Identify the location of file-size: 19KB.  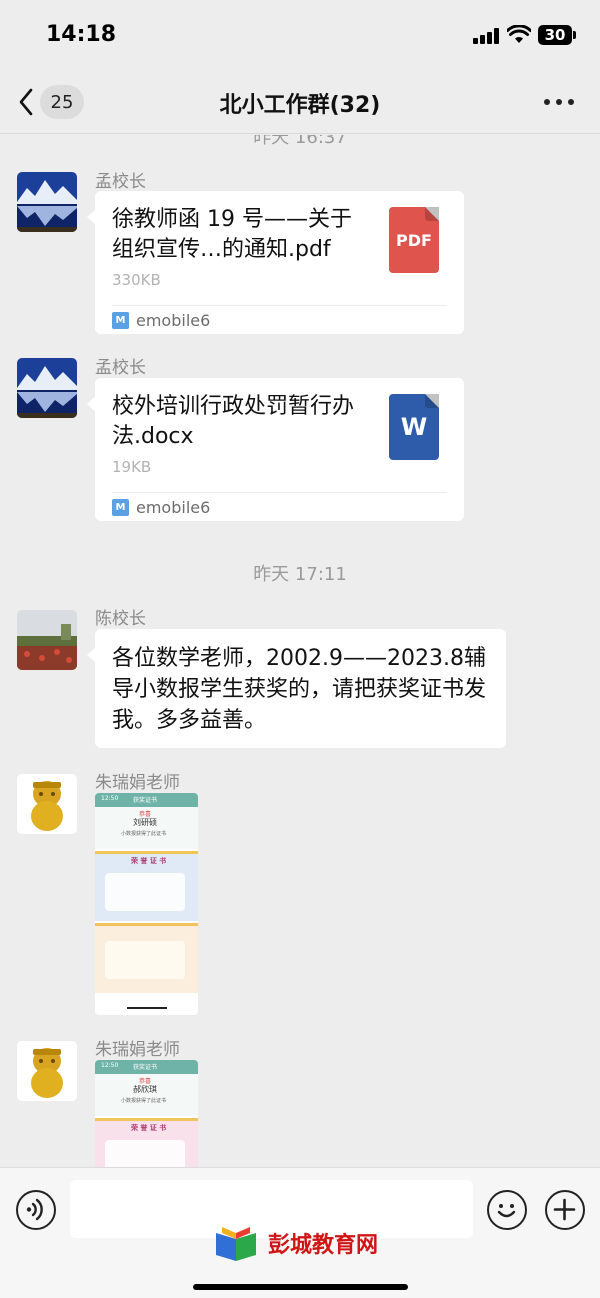
(132, 467).